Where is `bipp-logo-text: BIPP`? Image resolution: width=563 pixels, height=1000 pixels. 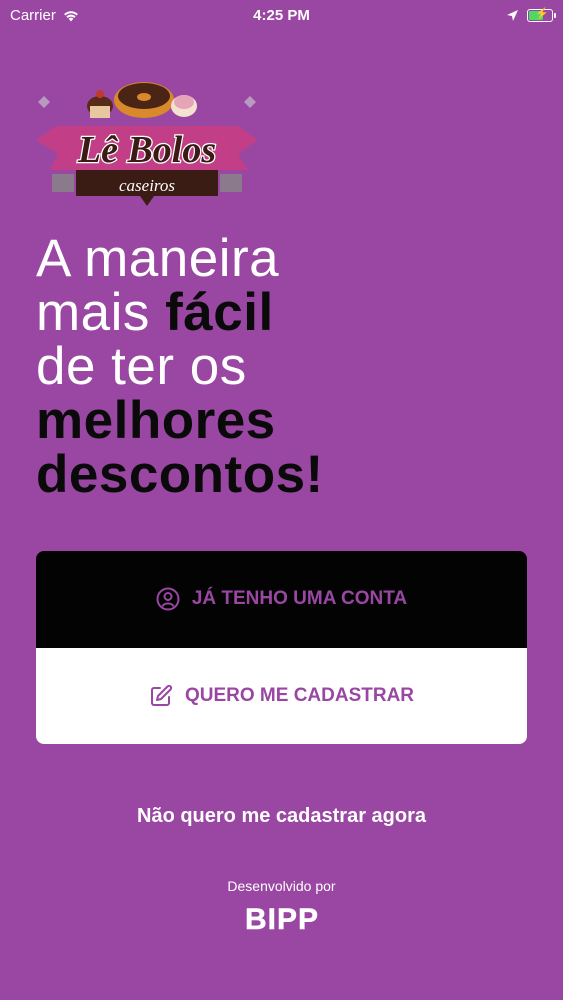
bipp-logo-text: BIPP is located at coordinates (282, 918).